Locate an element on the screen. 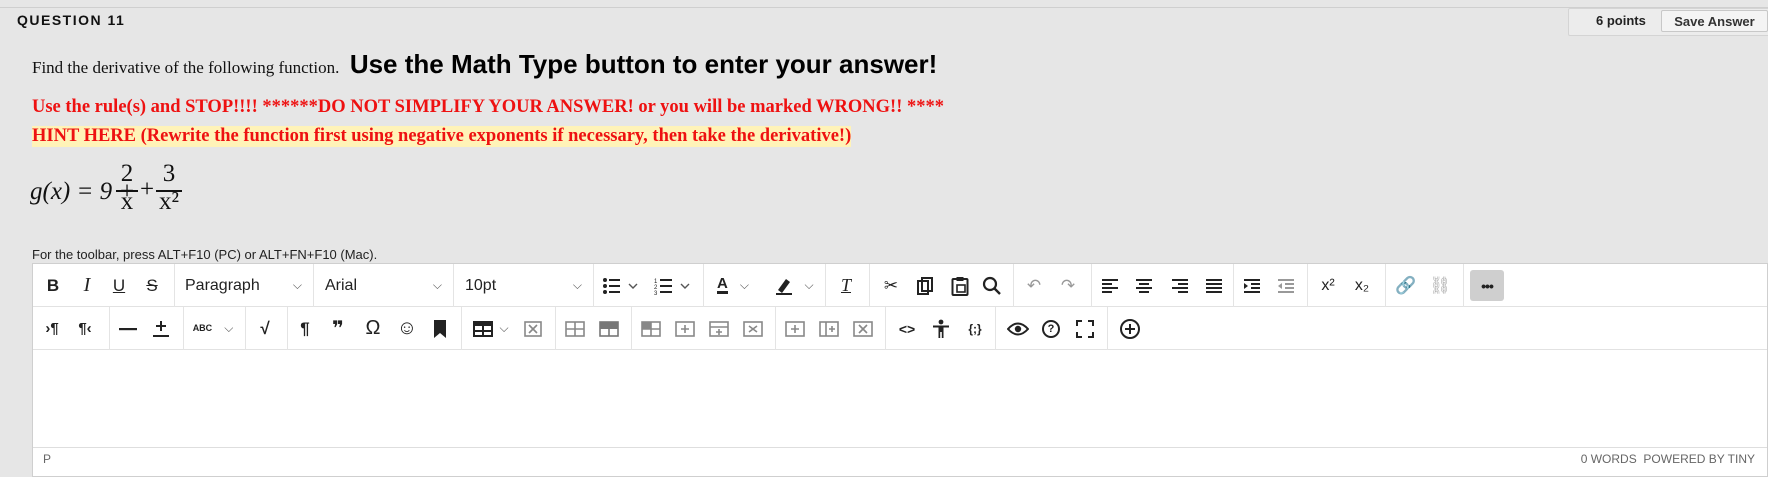 This screenshot has width=1768, height=477. more-icon: ••• is located at coordinates (1487, 285).